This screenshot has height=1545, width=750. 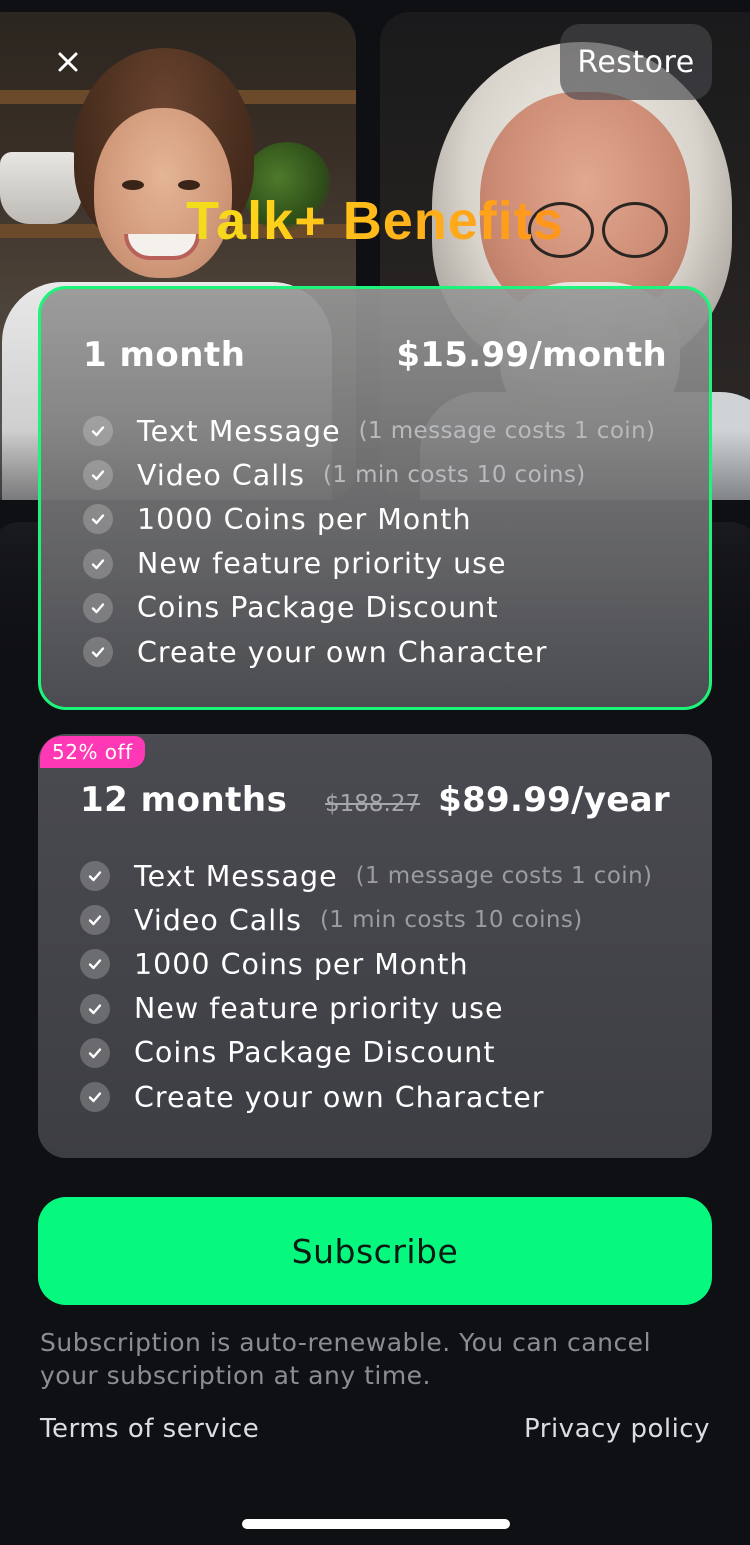 I want to click on plan-header: 12 months $188.27 $89.99/year, so click(x=375, y=800).